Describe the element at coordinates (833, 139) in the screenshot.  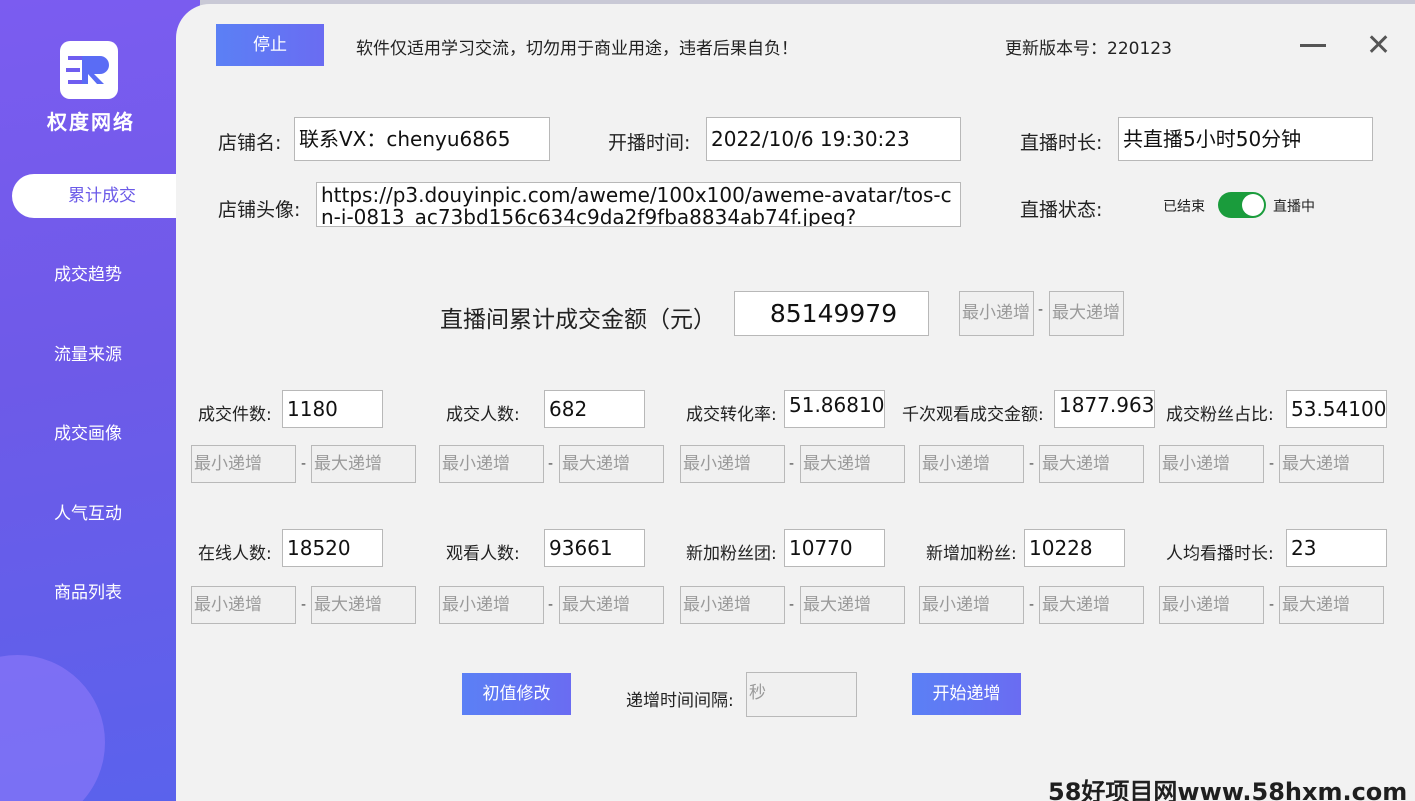
I see `start-time-field: 2022/10/6 19:30:23` at that location.